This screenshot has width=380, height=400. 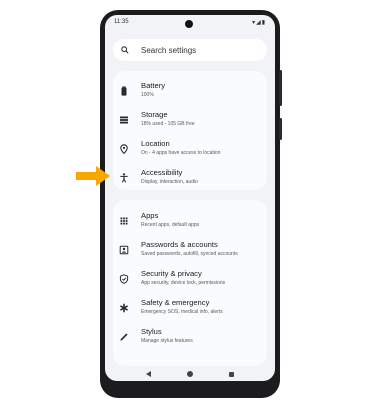 What do you see at coordinates (124, 250) in the screenshot?
I see `passwords-icon` at bounding box center [124, 250].